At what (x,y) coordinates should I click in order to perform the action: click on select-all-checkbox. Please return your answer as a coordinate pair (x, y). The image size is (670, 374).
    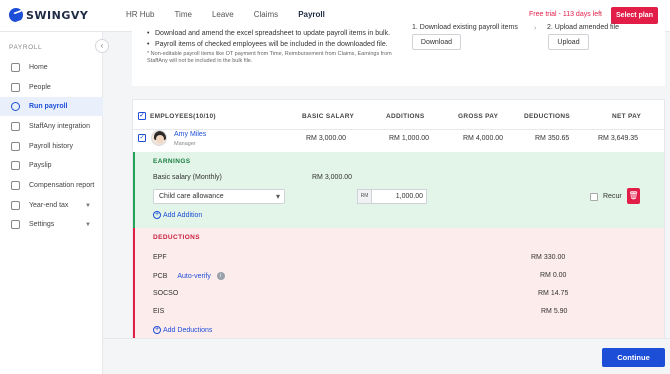
    Looking at the image, I should click on (142, 116).